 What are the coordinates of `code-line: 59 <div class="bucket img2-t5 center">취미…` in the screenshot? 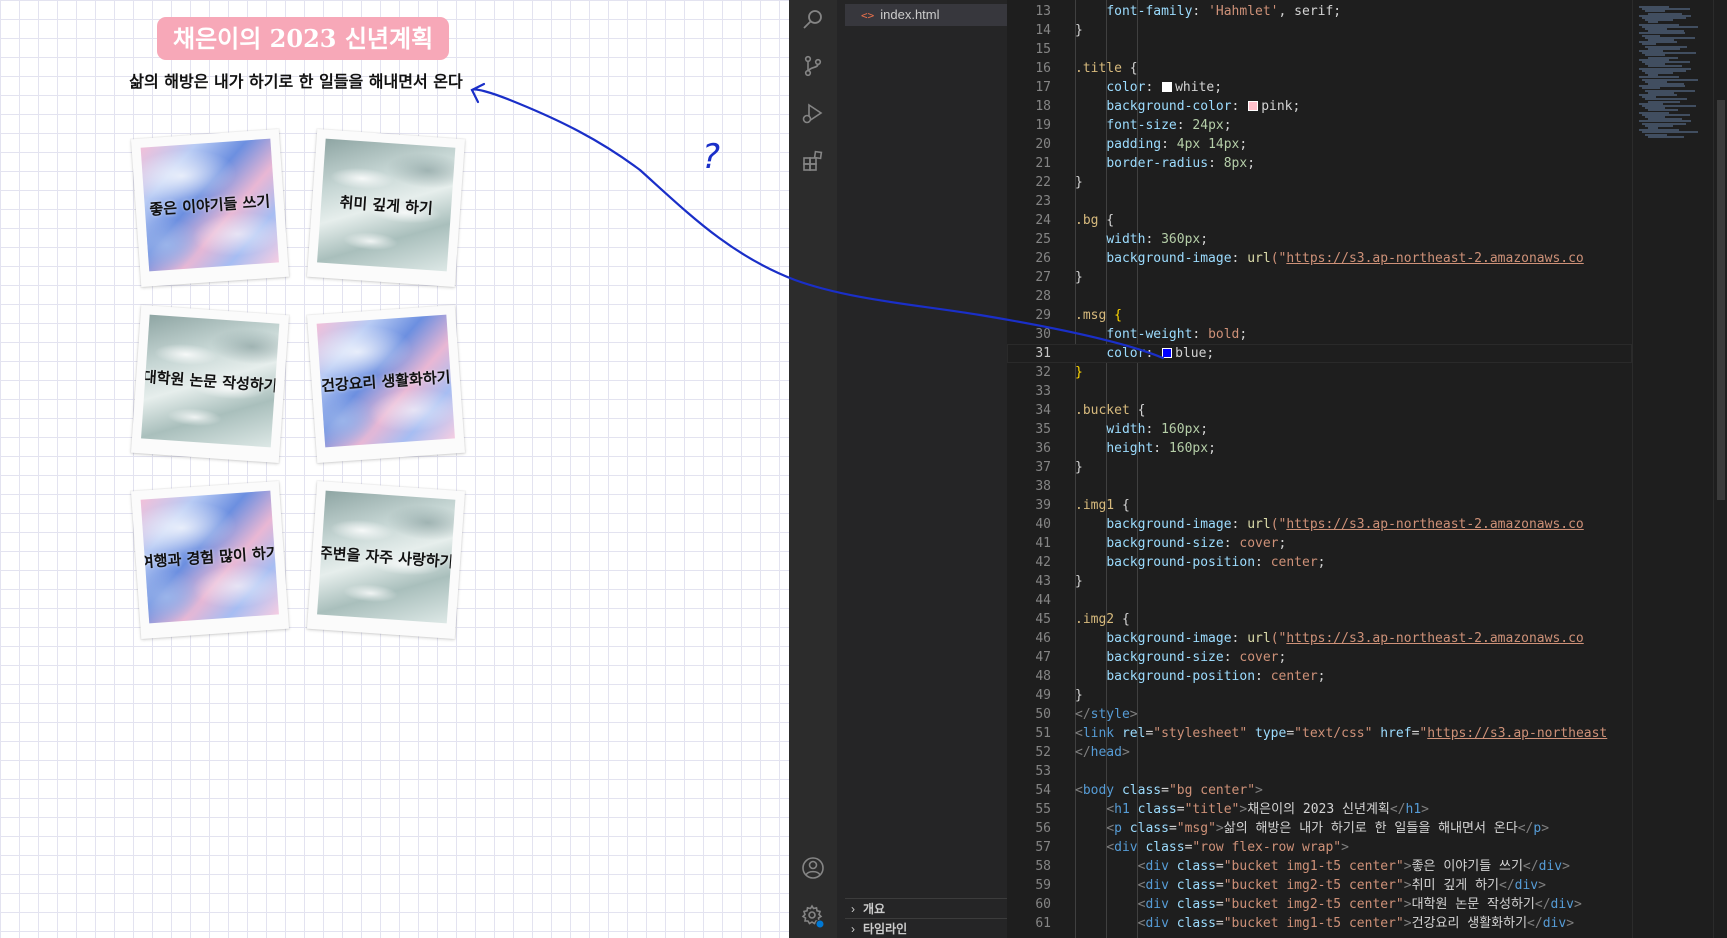 It's located at (1319, 885).